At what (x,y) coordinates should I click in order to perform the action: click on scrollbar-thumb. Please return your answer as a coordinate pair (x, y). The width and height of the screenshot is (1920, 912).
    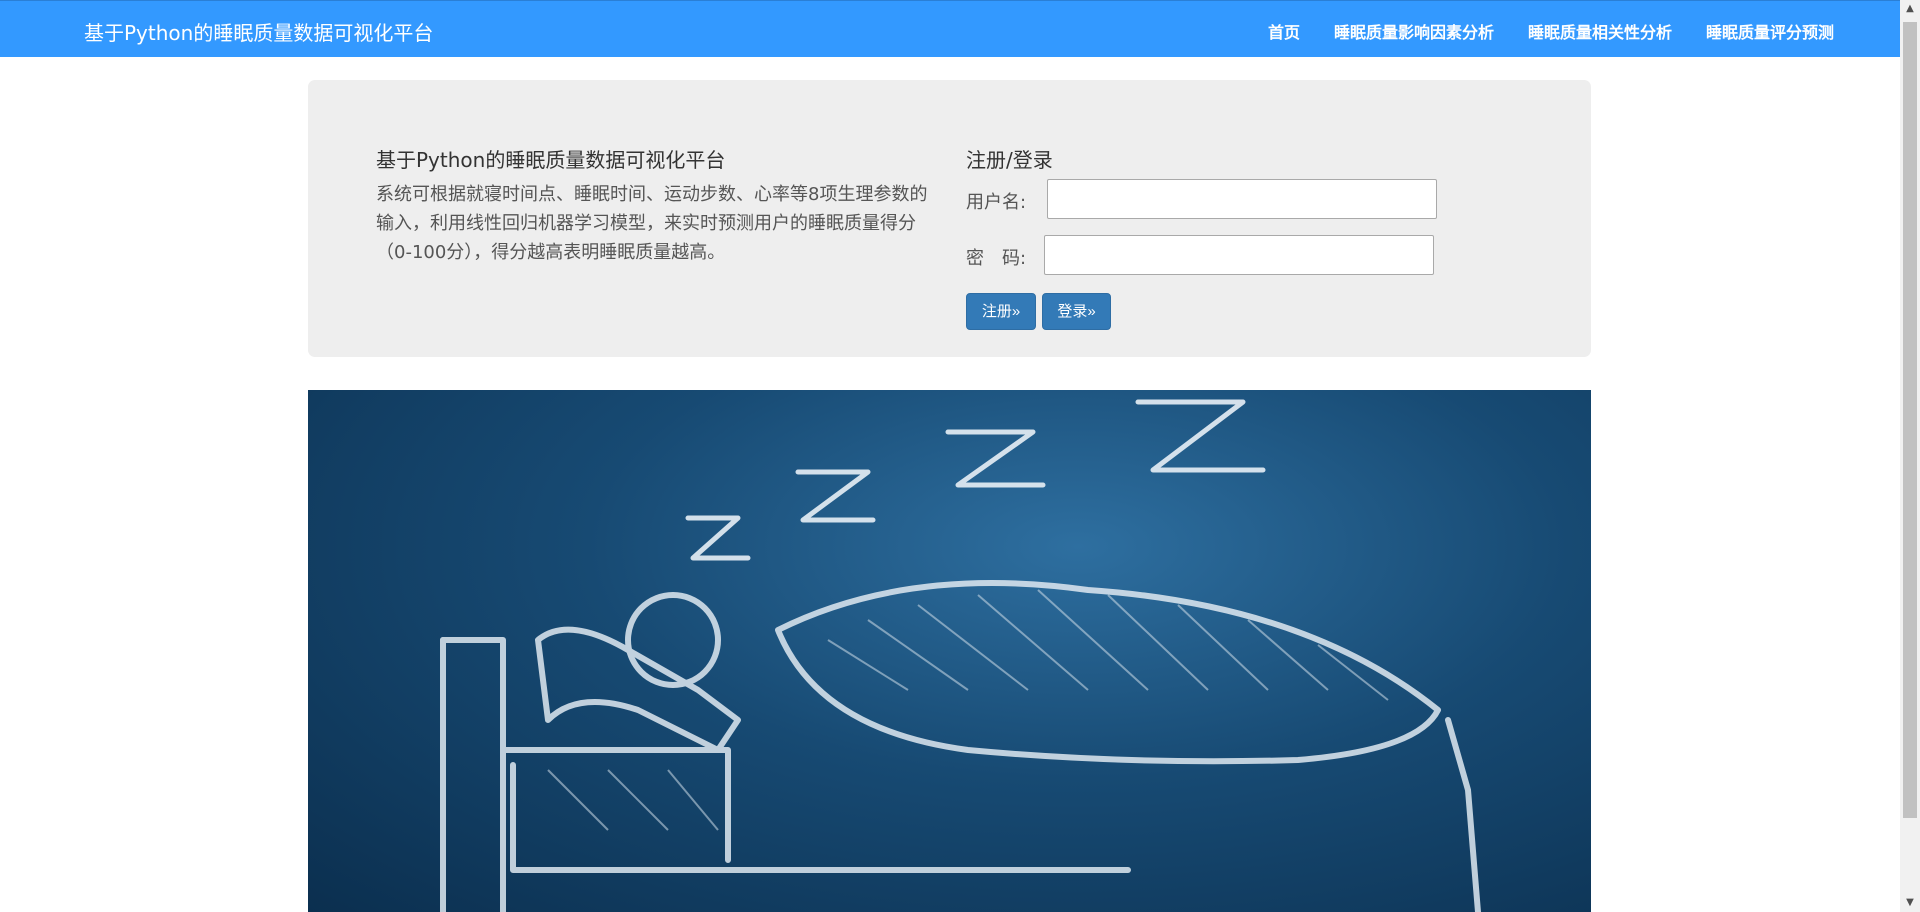
    Looking at the image, I should click on (1910, 420).